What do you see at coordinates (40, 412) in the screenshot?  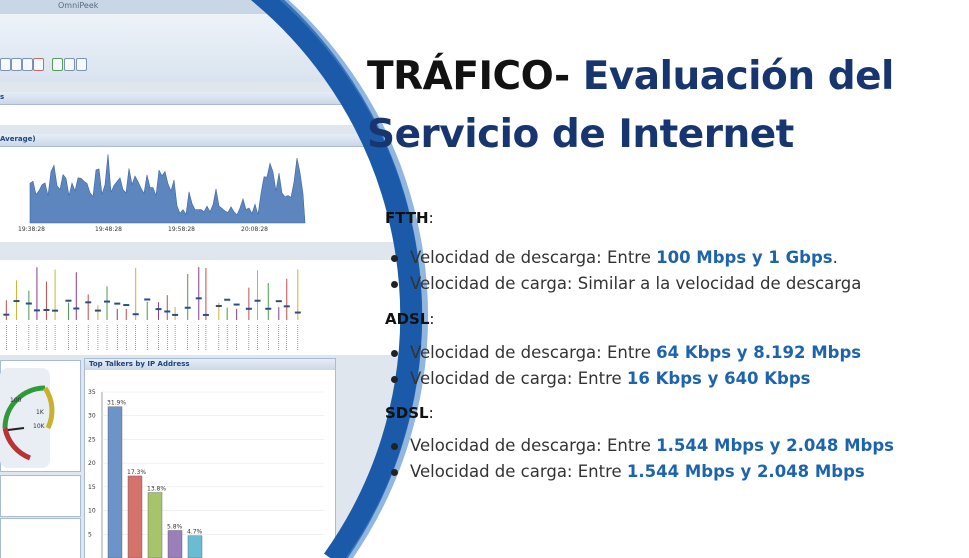 I see `gauge-label: 1K` at bounding box center [40, 412].